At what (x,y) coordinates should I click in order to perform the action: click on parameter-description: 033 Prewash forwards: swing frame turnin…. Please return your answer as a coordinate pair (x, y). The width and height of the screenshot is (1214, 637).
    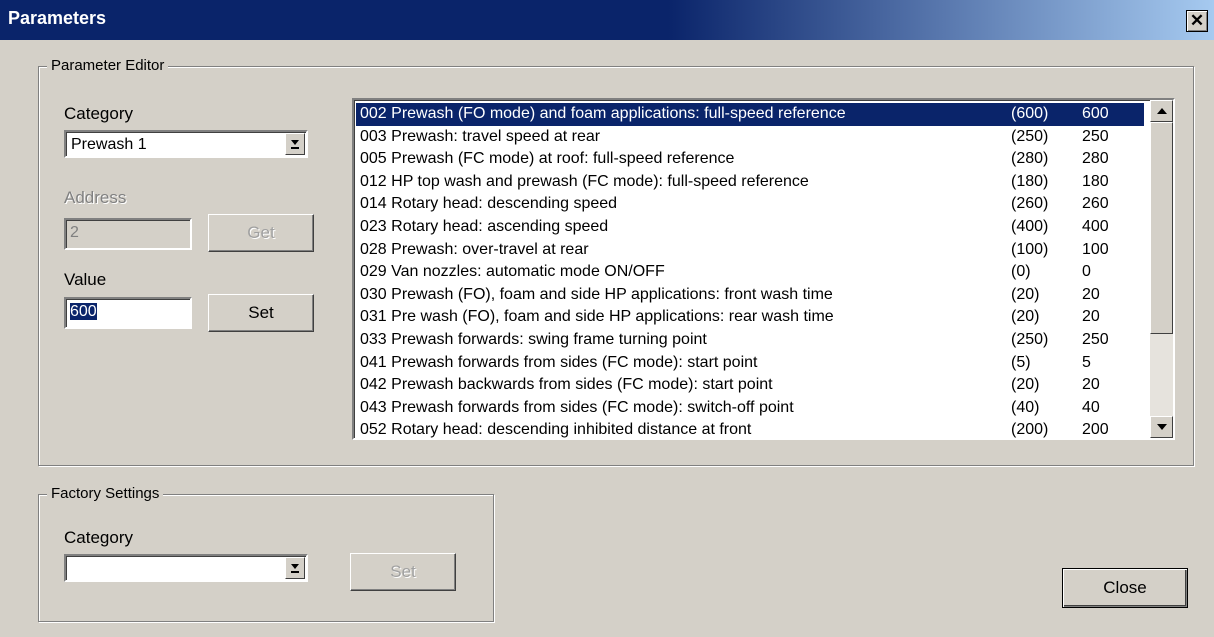
    Looking at the image, I should click on (533, 339).